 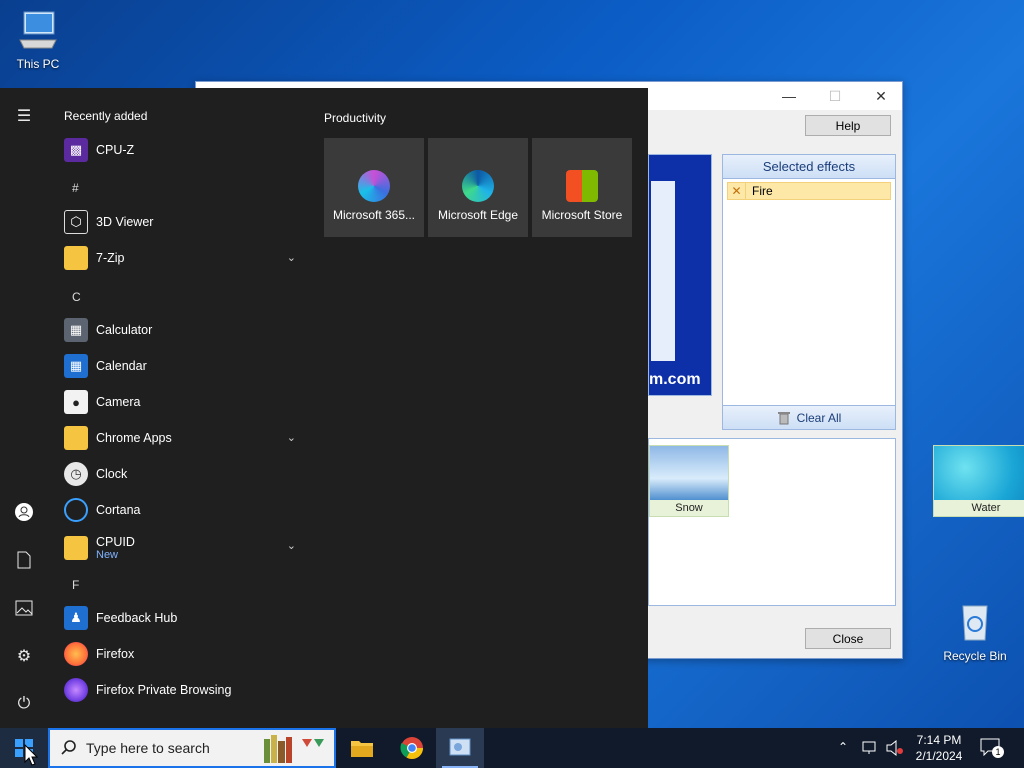 I want to click on notification-count-badge: 1, so click(x=998, y=752).